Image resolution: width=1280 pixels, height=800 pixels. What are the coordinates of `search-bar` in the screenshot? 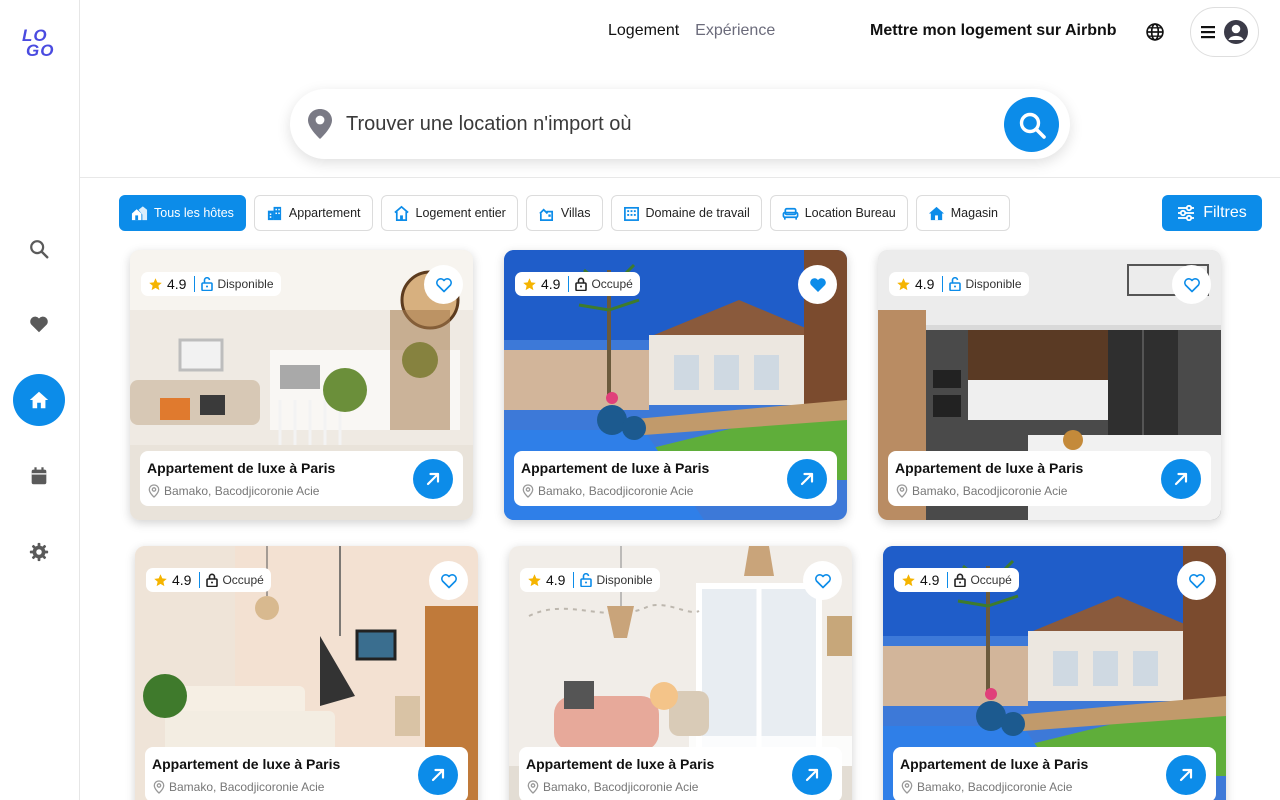 It's located at (680, 124).